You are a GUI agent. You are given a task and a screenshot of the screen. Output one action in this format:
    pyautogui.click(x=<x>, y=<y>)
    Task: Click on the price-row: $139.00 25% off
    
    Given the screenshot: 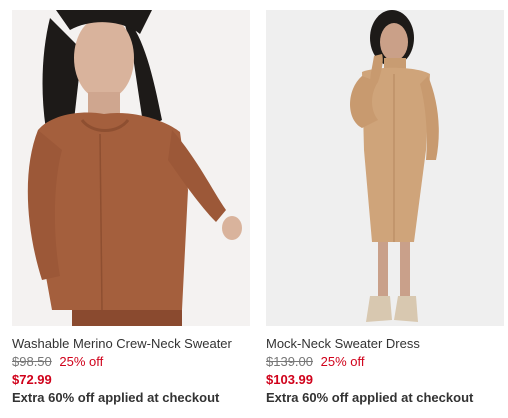 What is the action you would take?
    pyautogui.click(x=385, y=362)
    